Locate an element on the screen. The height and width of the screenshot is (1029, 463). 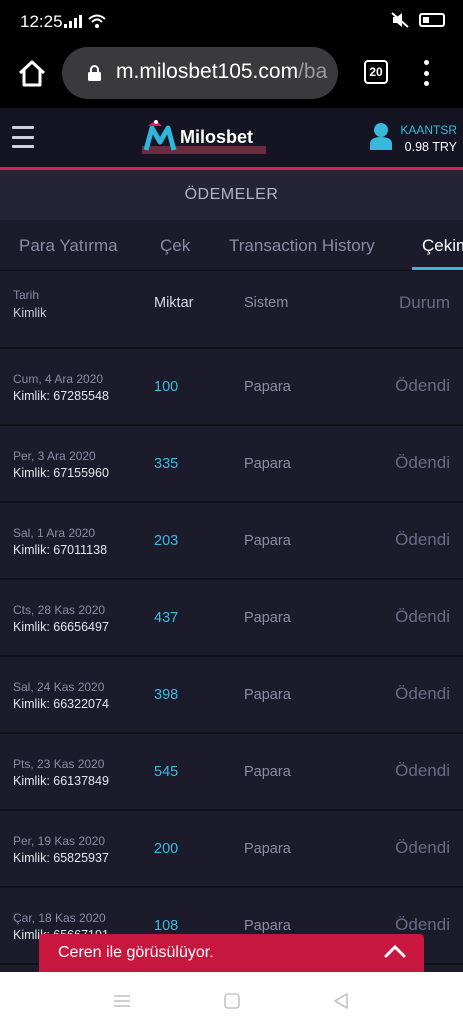
user-avatar-icon is located at coordinates (381, 136).